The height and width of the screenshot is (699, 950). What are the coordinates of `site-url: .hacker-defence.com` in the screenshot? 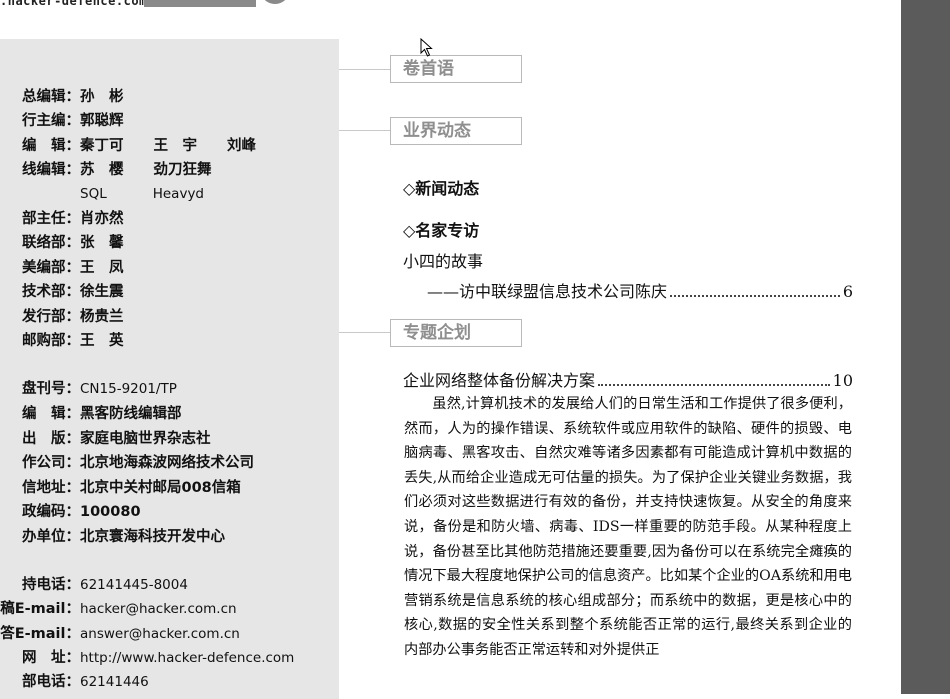 It's located at (73, 4).